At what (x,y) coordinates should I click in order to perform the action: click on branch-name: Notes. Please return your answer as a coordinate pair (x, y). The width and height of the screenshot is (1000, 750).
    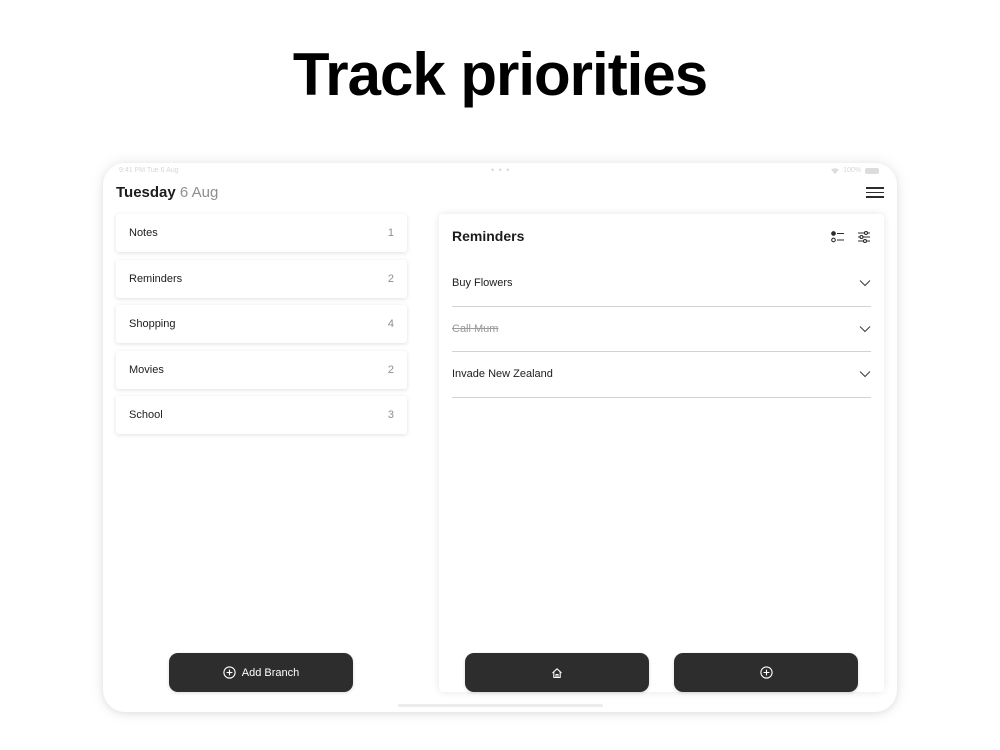
    Looking at the image, I should click on (143, 233).